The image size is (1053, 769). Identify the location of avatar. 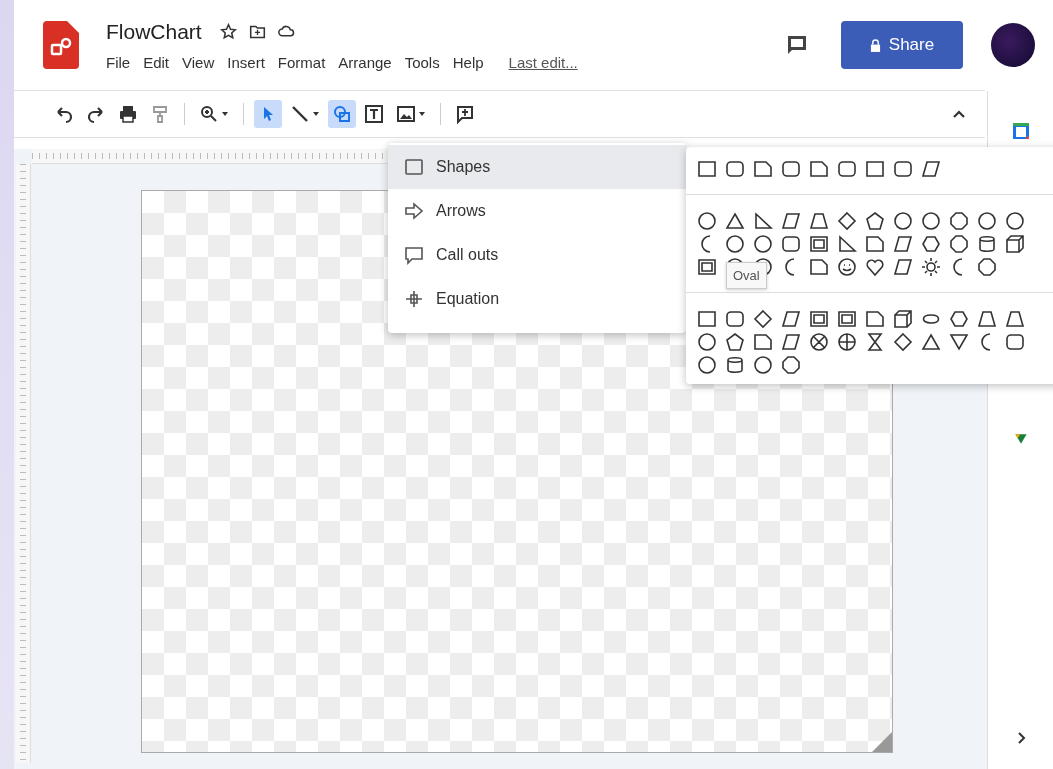
(1013, 45).